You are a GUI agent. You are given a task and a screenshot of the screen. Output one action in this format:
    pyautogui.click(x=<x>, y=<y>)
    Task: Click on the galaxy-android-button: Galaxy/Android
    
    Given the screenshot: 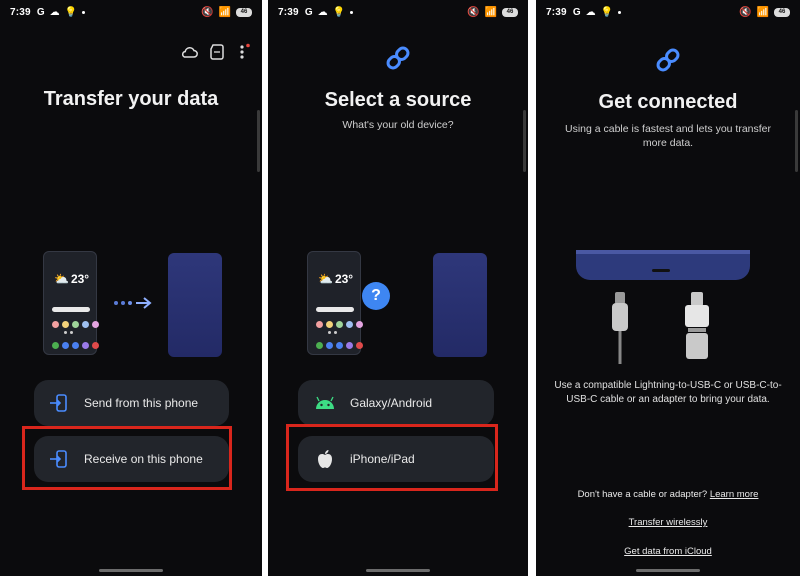 What is the action you would take?
    pyautogui.click(x=396, y=403)
    